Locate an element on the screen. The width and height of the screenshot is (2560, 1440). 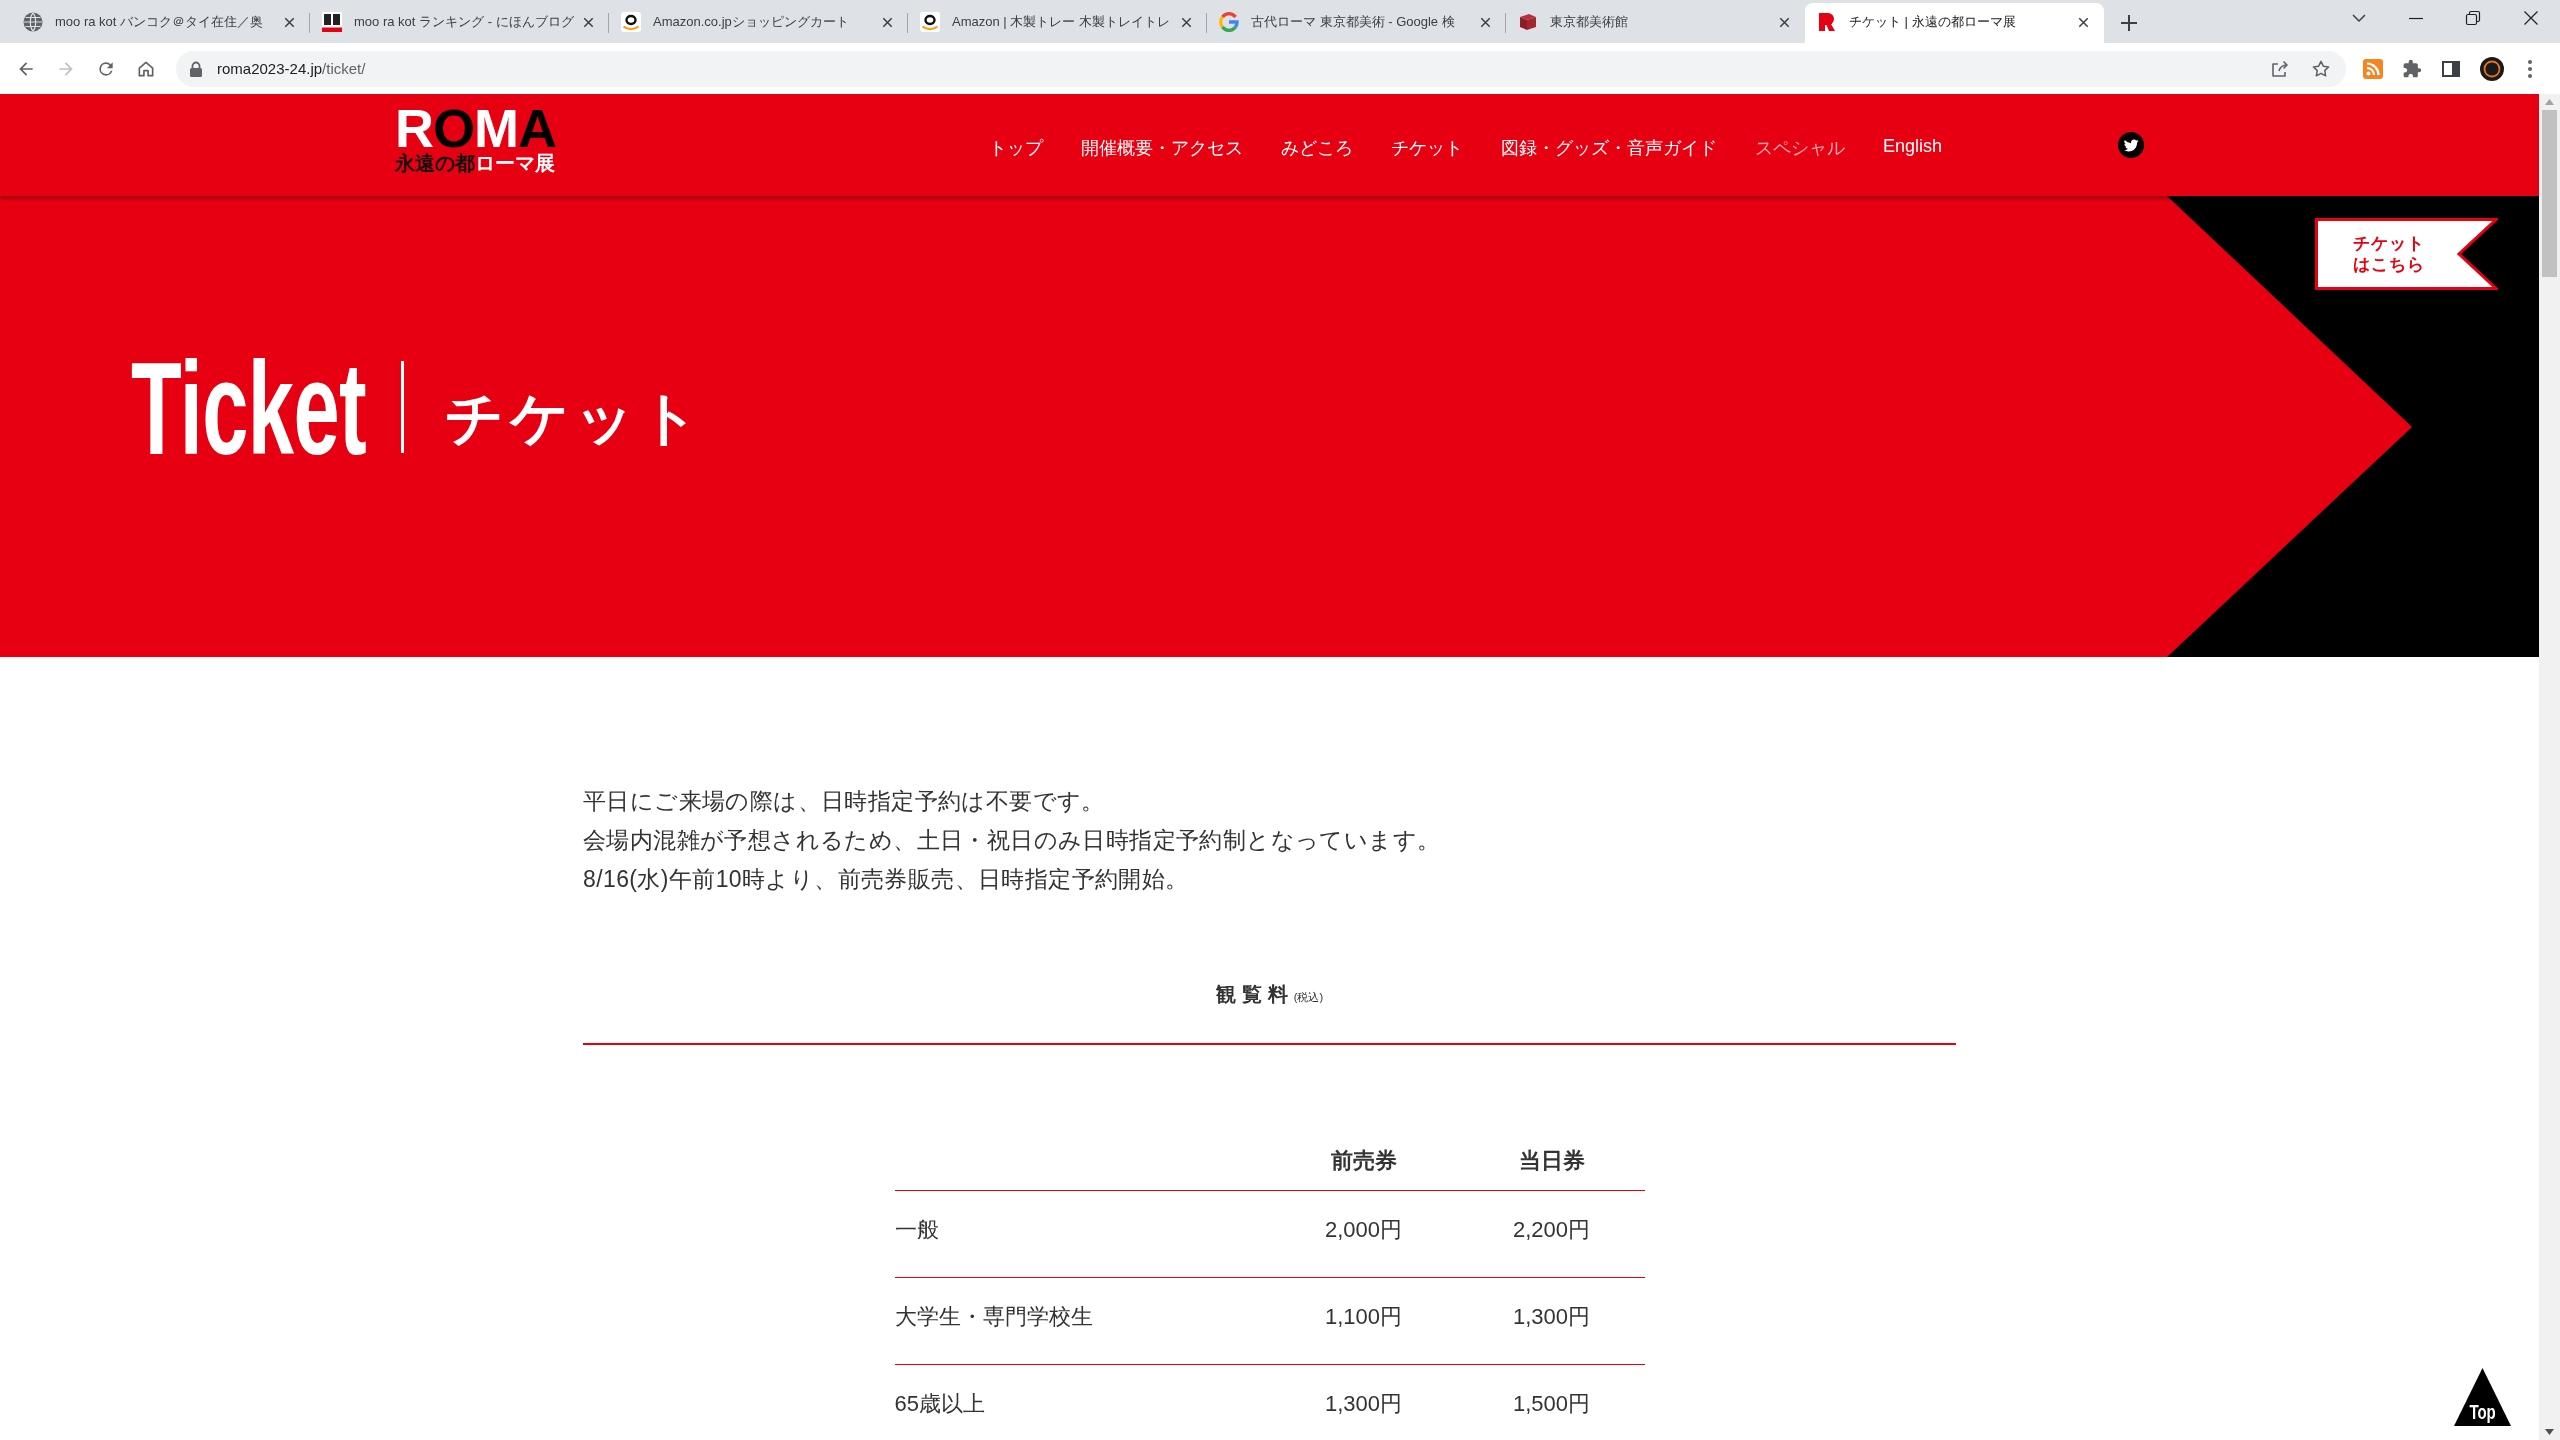
browser-tab: Amazon | 木製トレー 木製トレイトレ is located at coordinates (1057, 23).